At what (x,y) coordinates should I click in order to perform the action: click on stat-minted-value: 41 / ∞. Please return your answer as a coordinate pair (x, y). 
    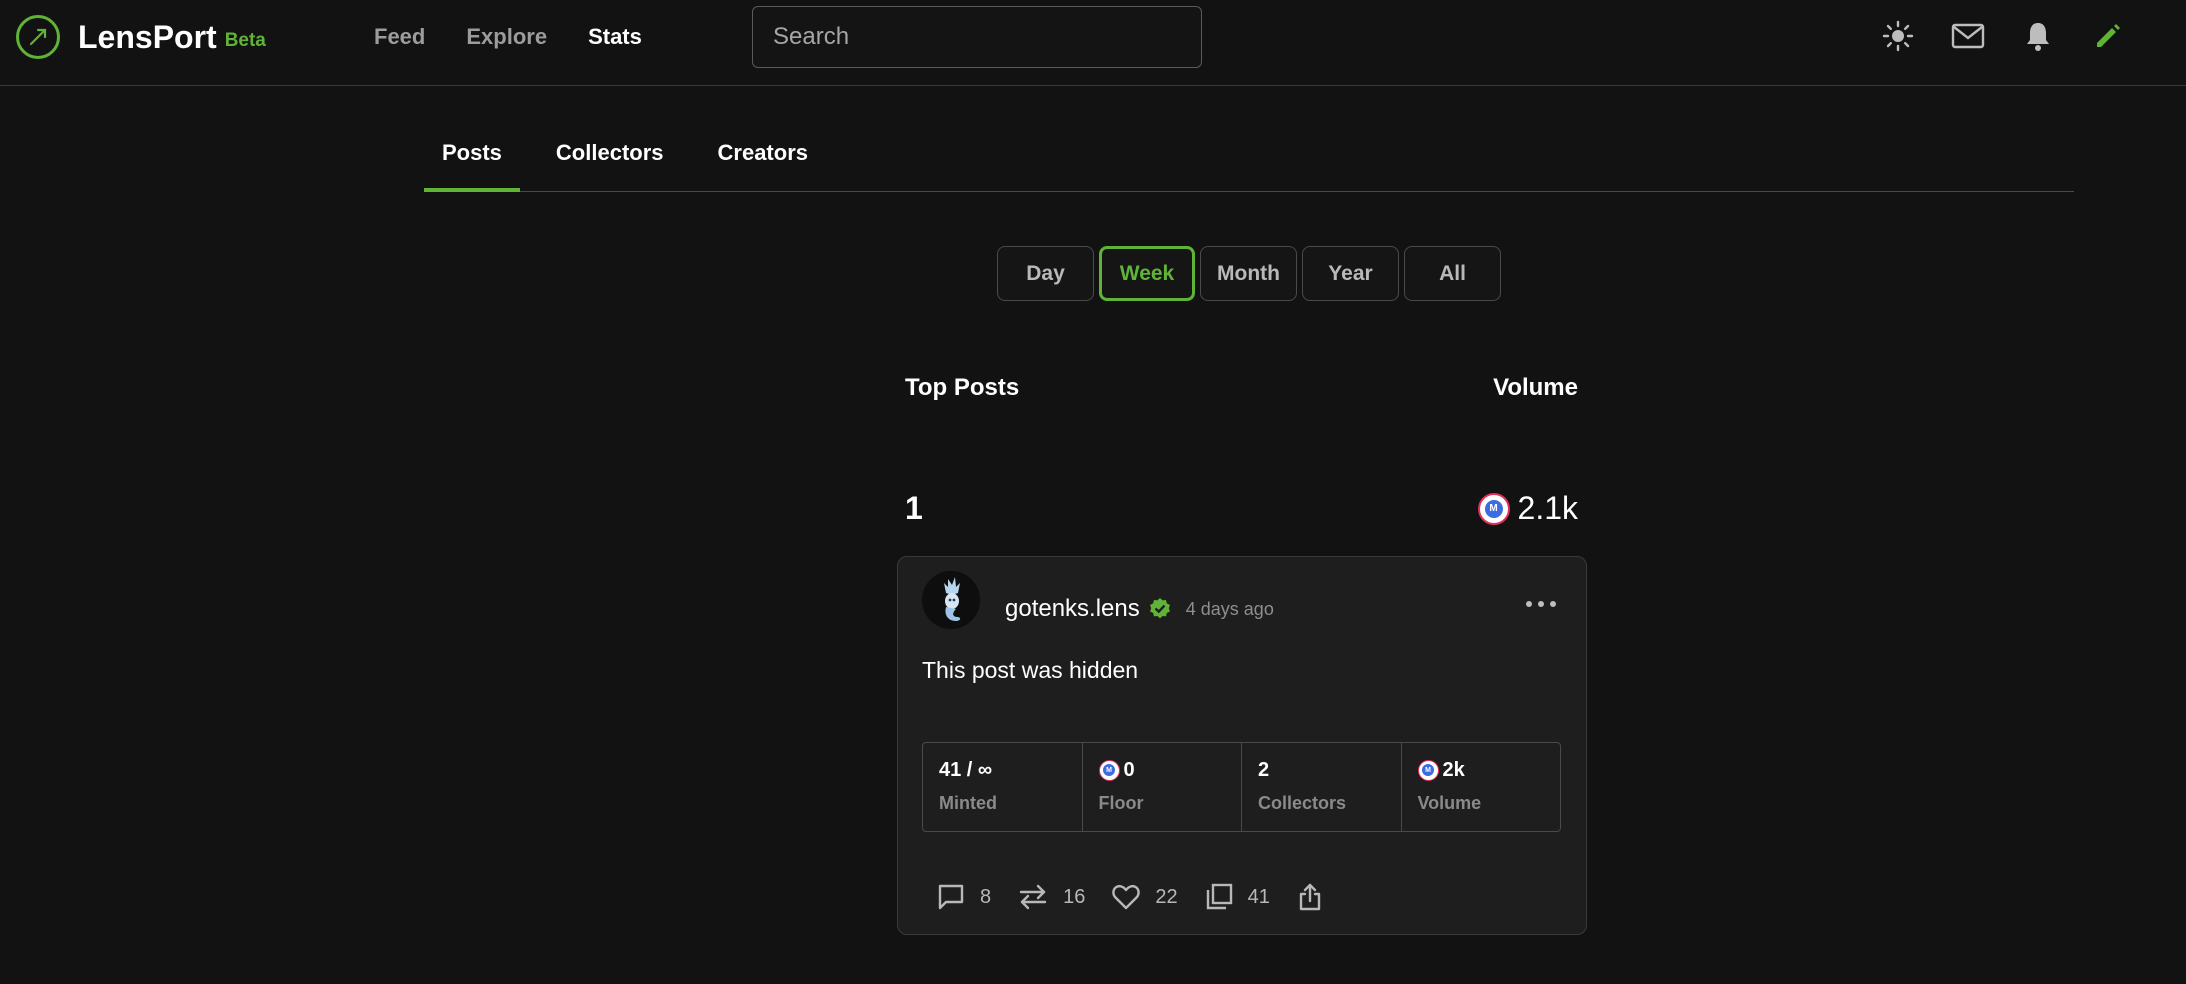
    Looking at the image, I should click on (966, 769).